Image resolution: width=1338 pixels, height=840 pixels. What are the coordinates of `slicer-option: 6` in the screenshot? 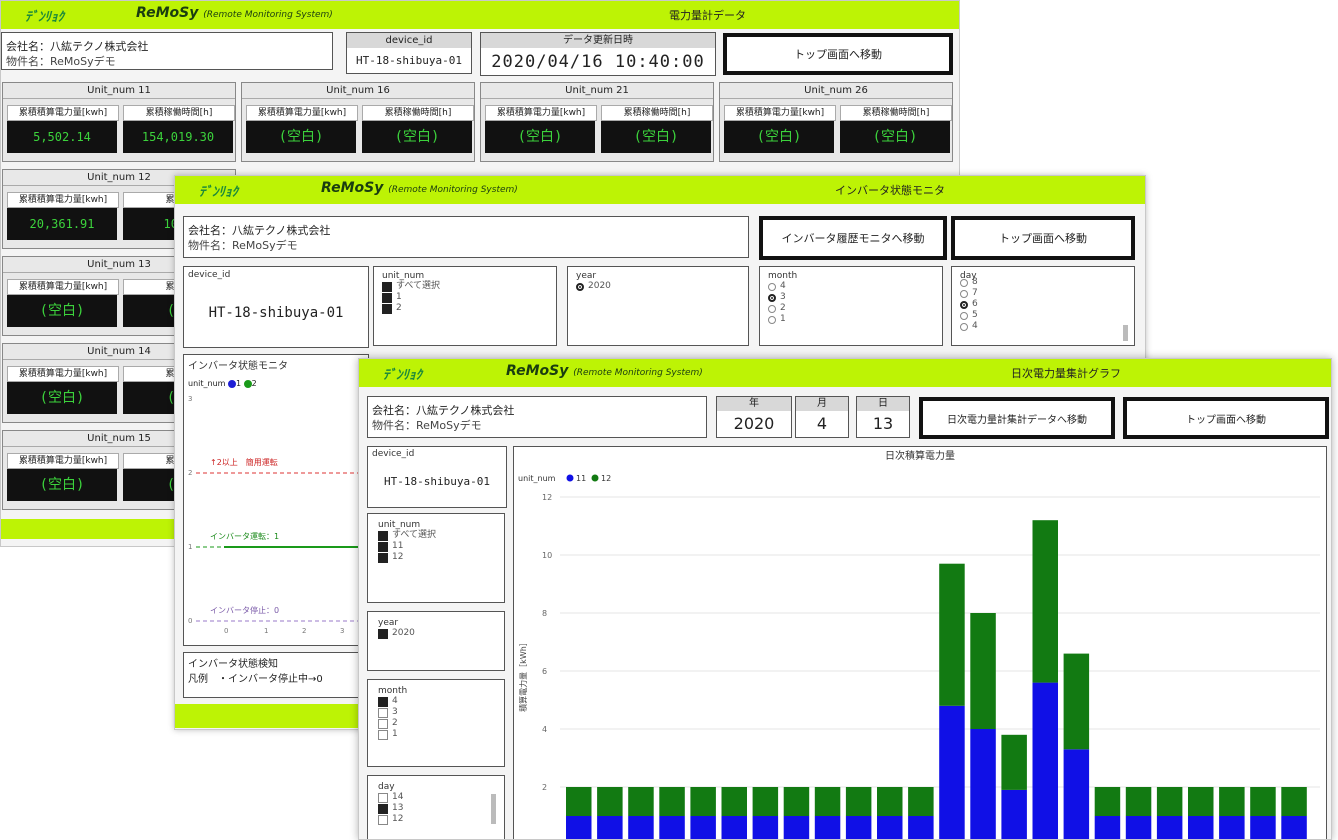 It's located at (1043, 304).